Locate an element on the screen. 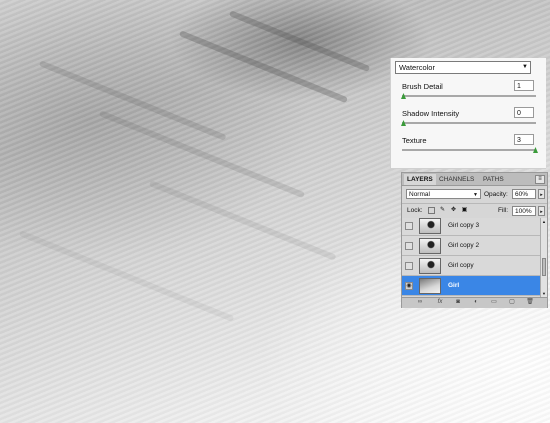 The width and height of the screenshot is (550, 423). lock-transparency-icon is located at coordinates (431, 210).